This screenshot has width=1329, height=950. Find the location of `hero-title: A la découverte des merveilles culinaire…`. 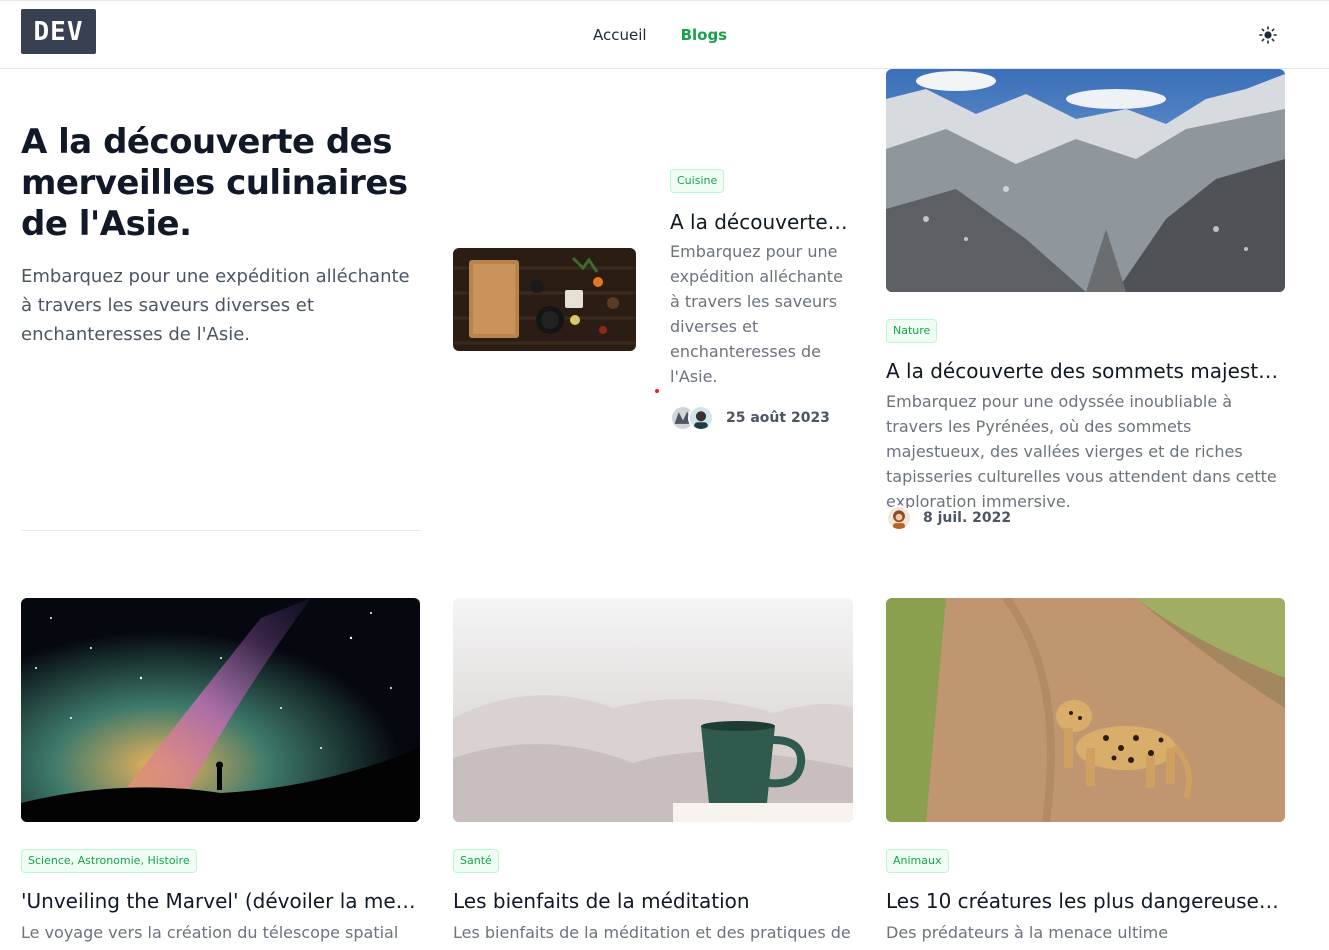

hero-title: A la découverte des merveilles culinaire… is located at coordinates (226, 183).